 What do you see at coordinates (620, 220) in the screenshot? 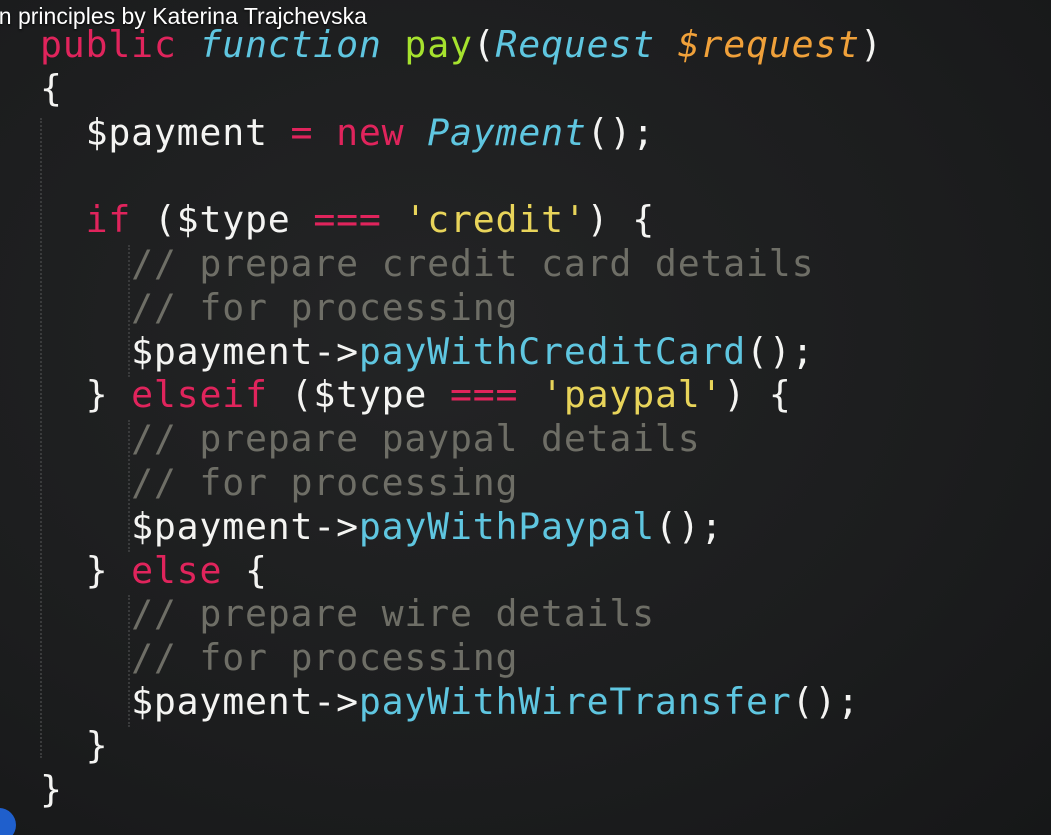
I see `if-close: ) {` at bounding box center [620, 220].